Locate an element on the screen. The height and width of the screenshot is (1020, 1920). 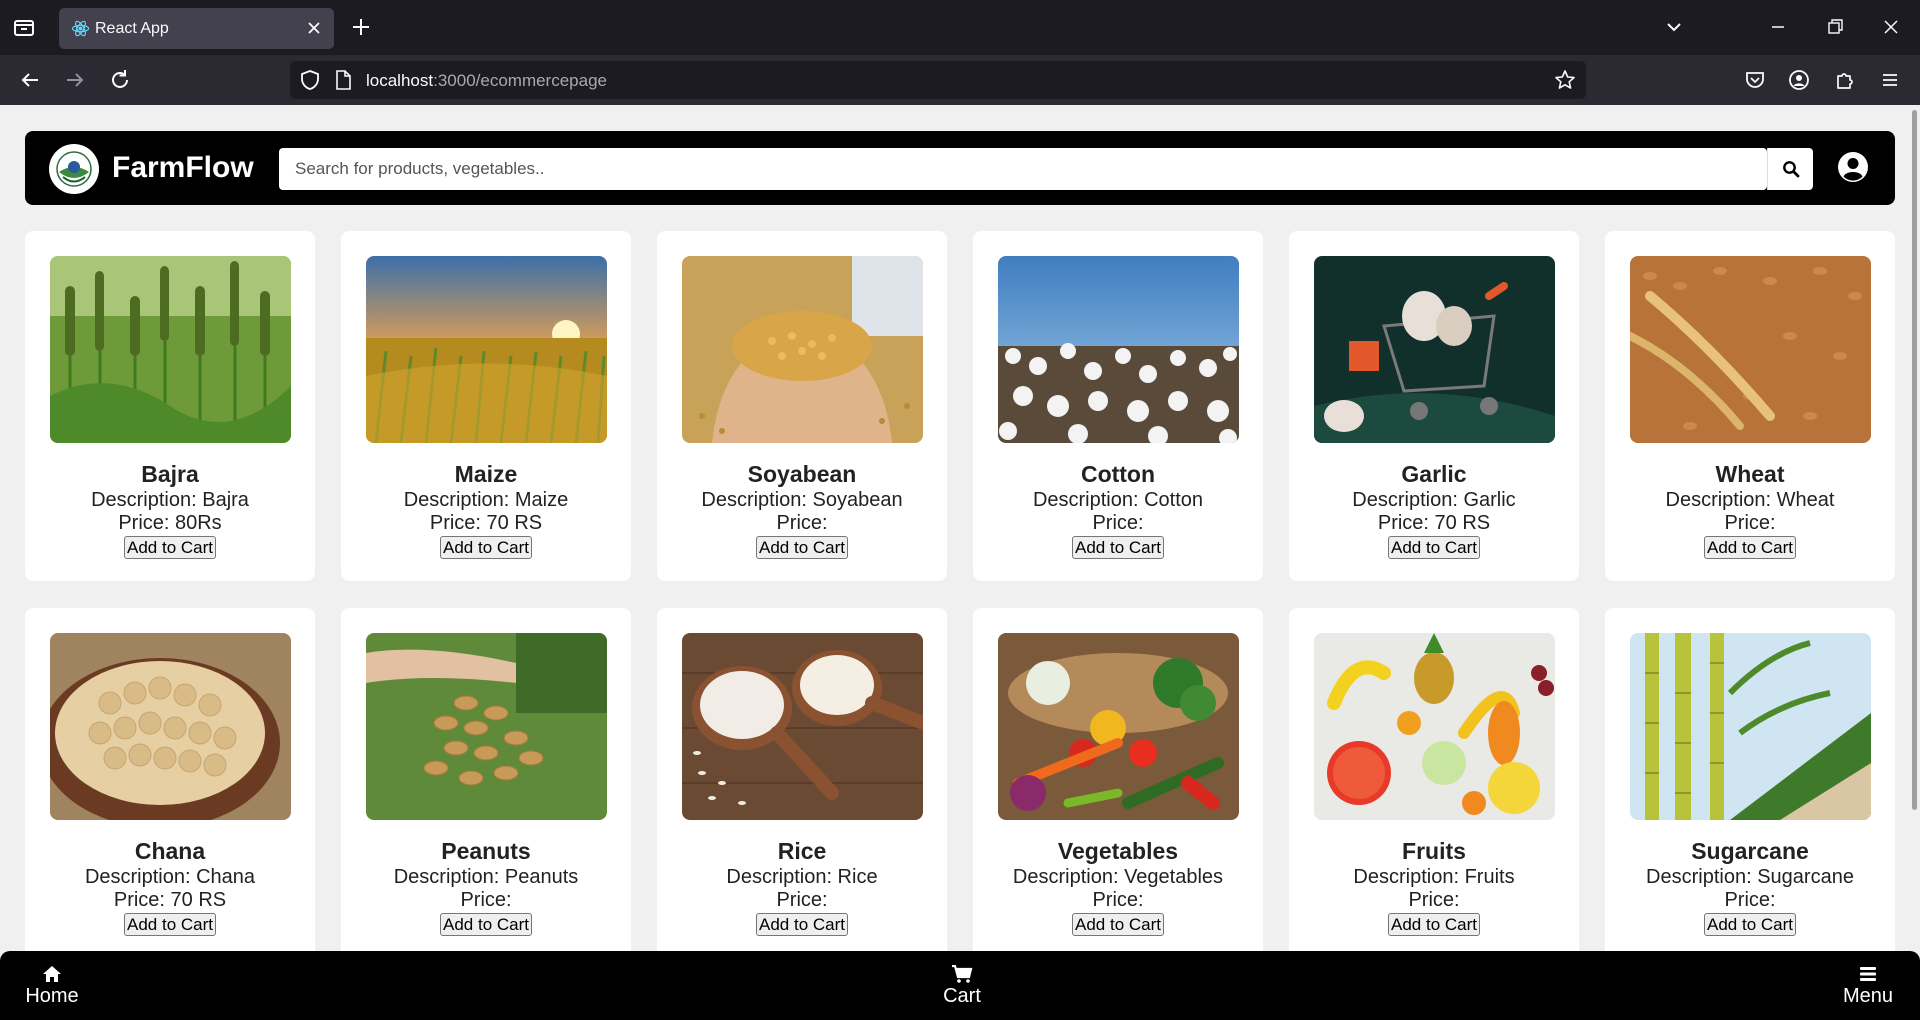
product-name: Sugarcane is located at coordinates (1750, 851).